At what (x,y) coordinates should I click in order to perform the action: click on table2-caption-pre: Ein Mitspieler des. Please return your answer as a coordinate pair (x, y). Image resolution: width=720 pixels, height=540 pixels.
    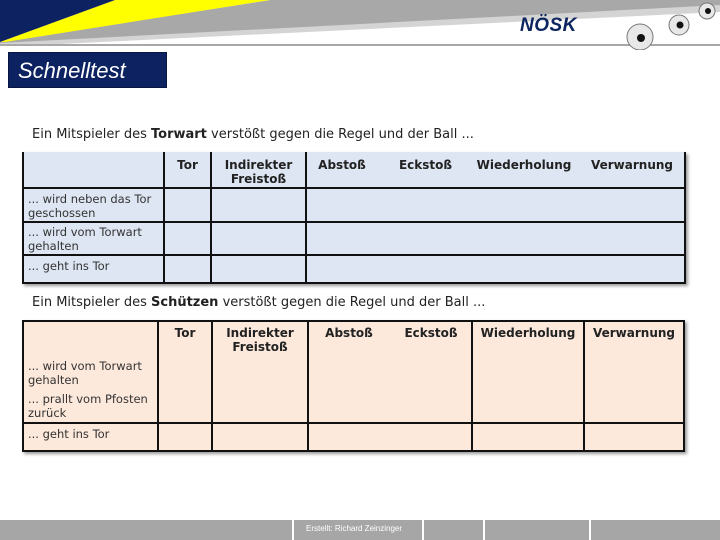
    Looking at the image, I should click on (91, 302).